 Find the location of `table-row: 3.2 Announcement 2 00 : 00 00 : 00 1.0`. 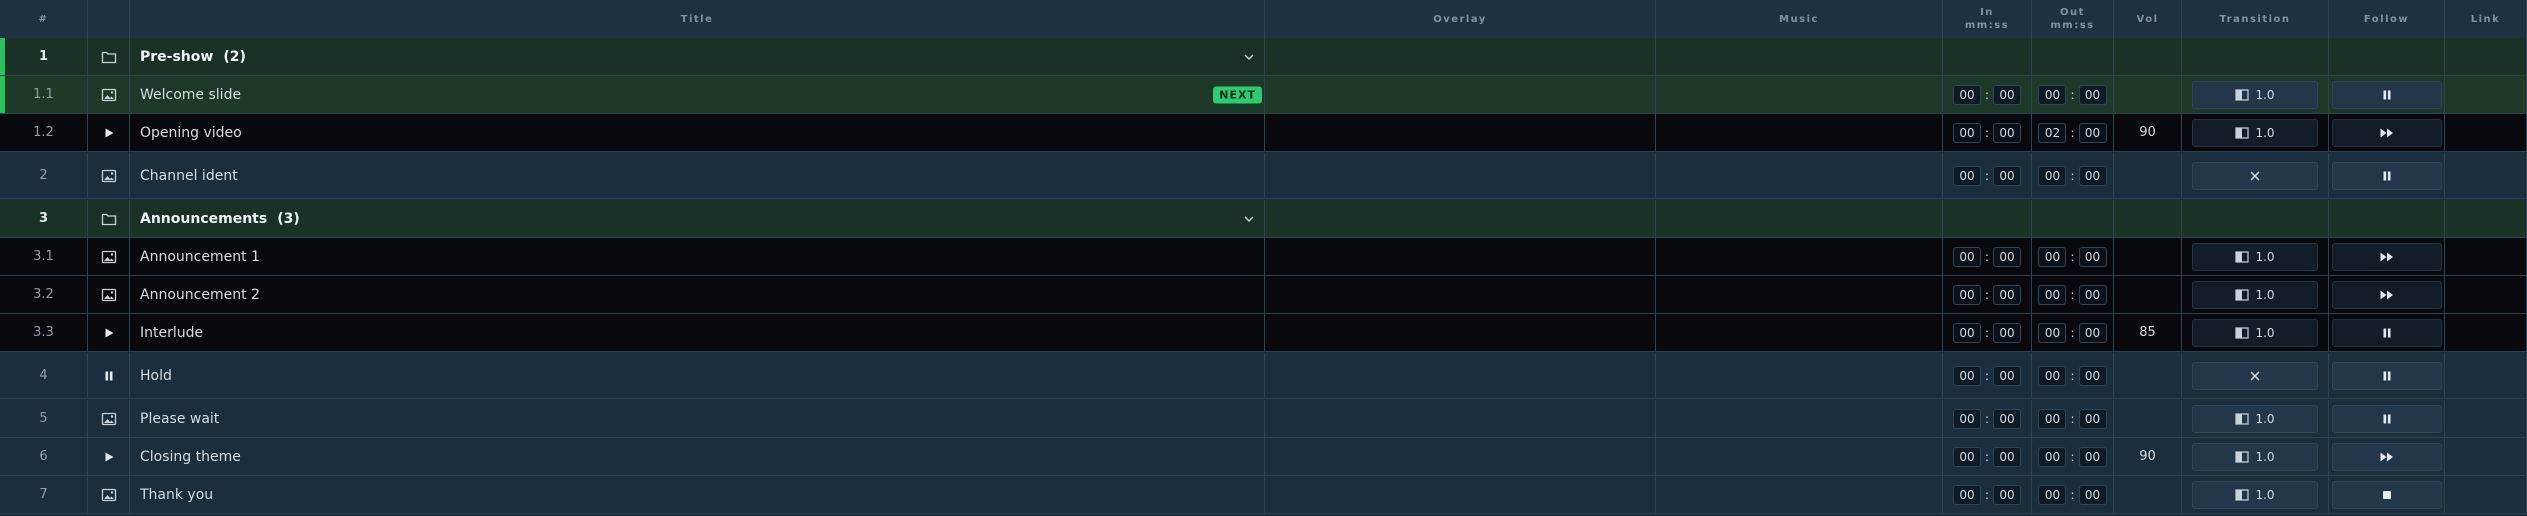

table-row: 3.2 Announcement 2 00 : 00 00 : 00 1.0 is located at coordinates (1263, 295).